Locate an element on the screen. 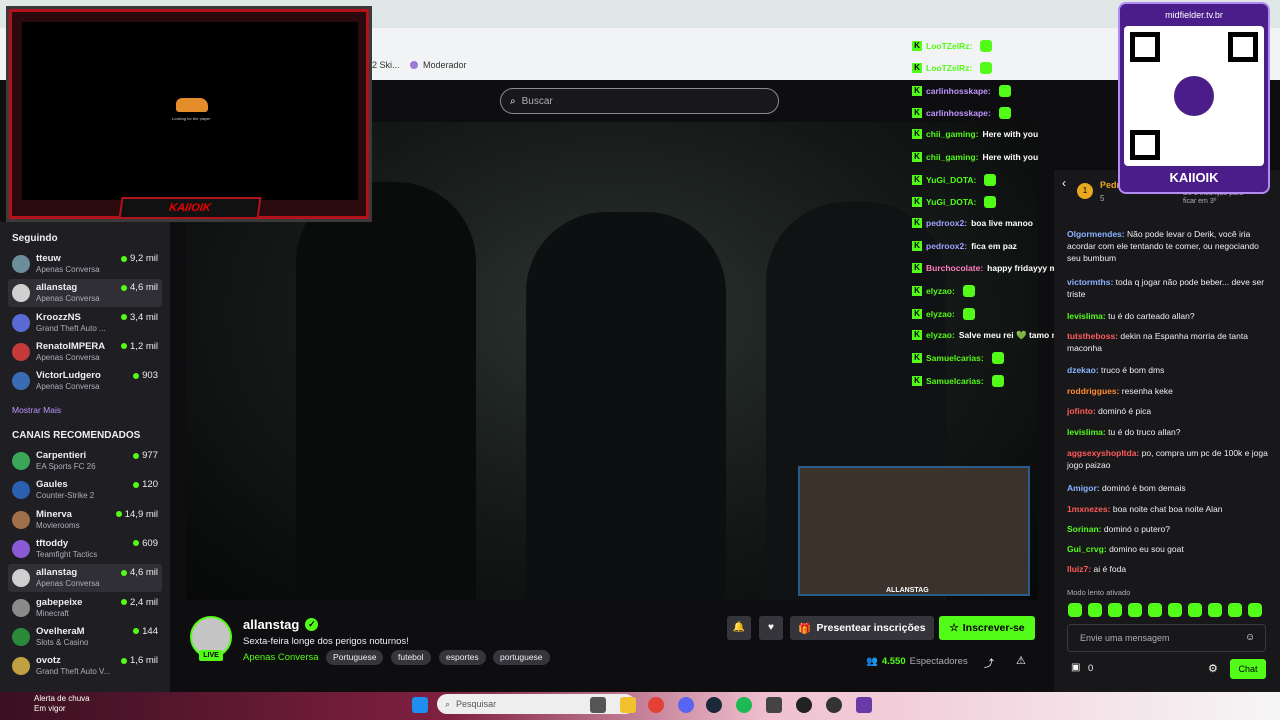 This screenshot has height=720, width=1280. chat-username: Sorinan: is located at coordinates (1084, 529).